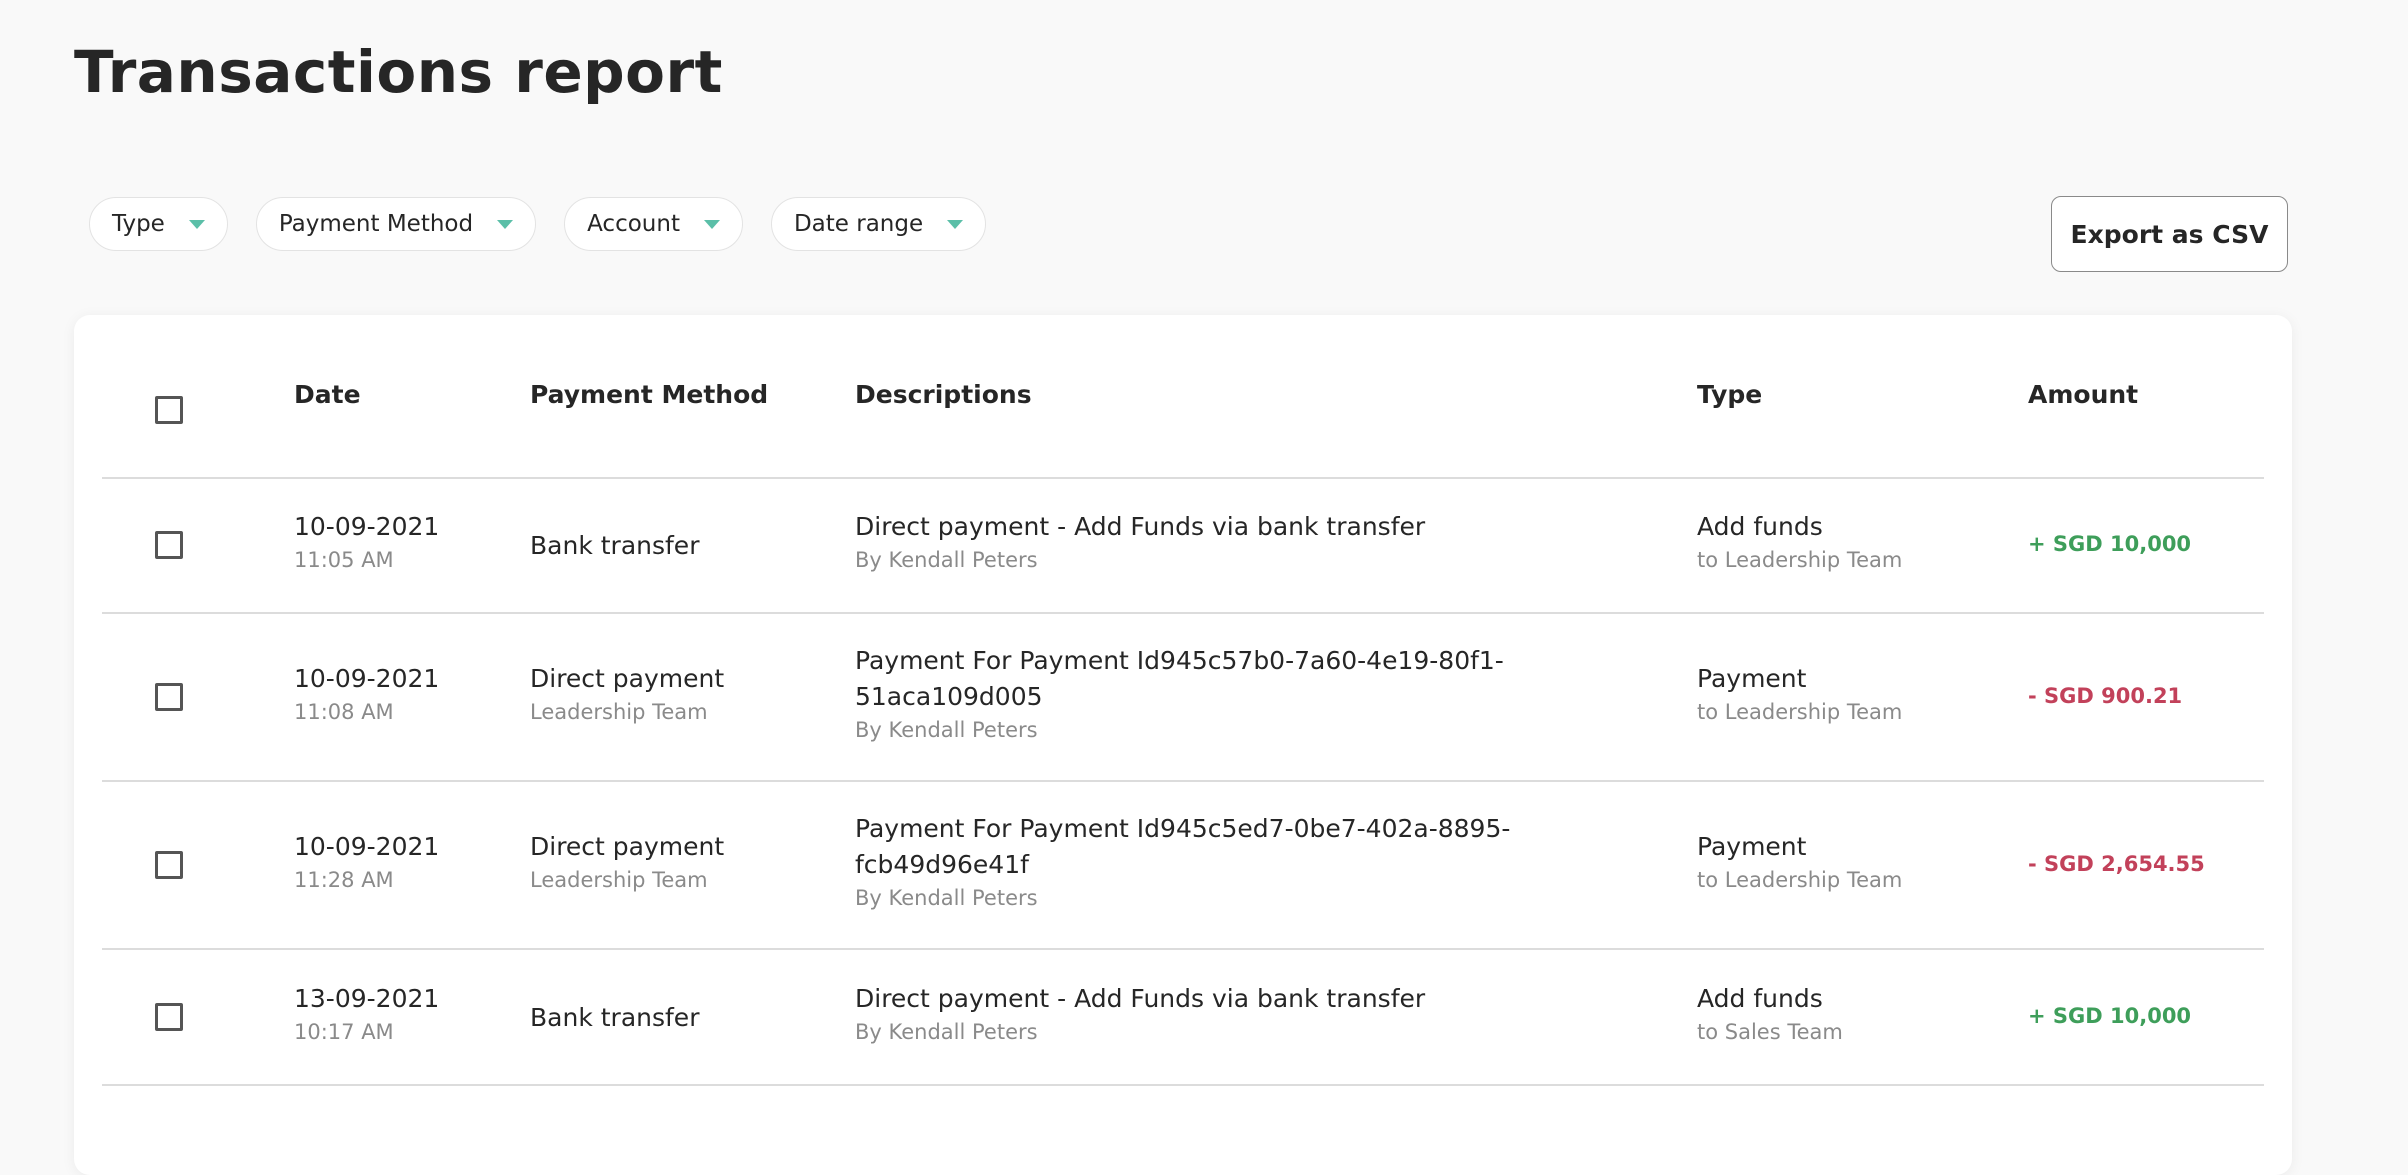 This screenshot has width=2408, height=1175. What do you see at coordinates (1799, 542) in the screenshot?
I see `type-cell: Add funds to Leadership Team` at bounding box center [1799, 542].